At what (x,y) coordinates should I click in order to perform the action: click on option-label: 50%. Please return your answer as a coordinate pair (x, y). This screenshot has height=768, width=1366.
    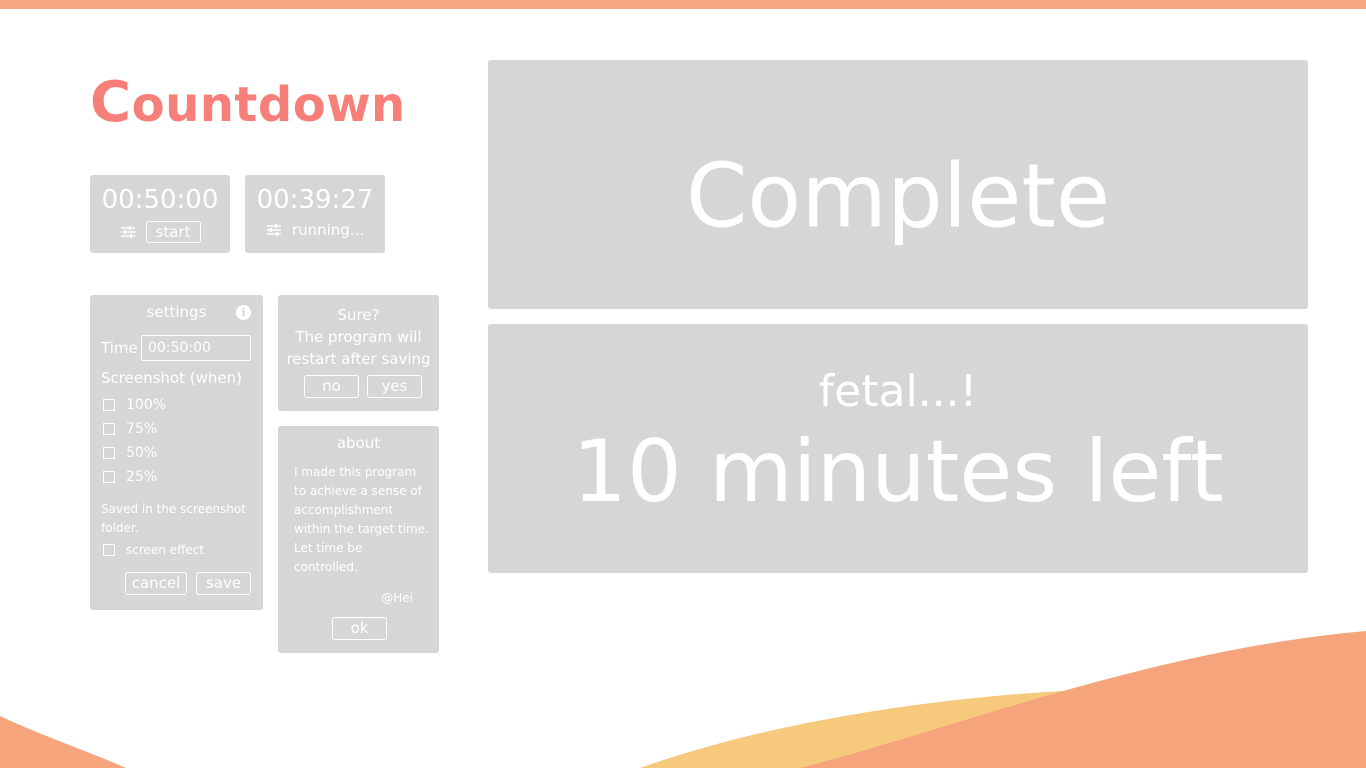
    Looking at the image, I should click on (142, 453).